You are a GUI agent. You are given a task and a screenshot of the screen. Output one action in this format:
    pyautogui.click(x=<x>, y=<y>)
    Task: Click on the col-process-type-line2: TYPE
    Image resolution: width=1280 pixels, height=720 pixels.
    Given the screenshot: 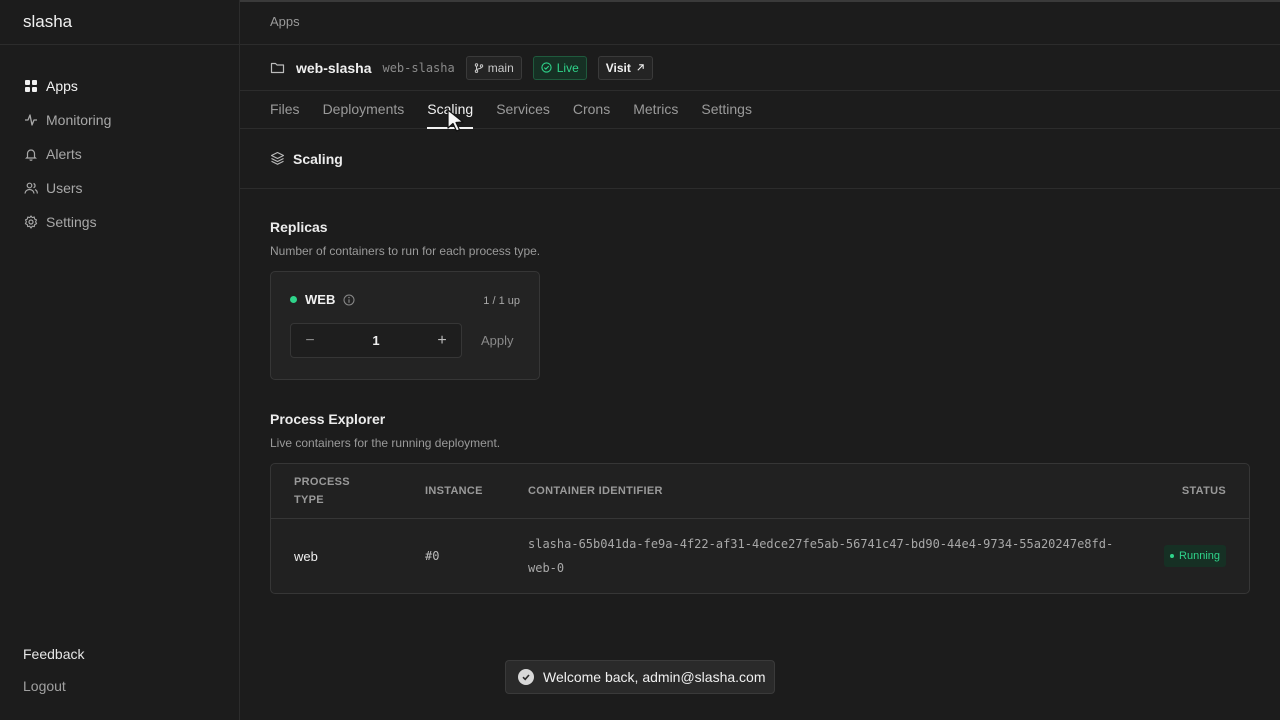 What is the action you would take?
    pyautogui.click(x=309, y=500)
    